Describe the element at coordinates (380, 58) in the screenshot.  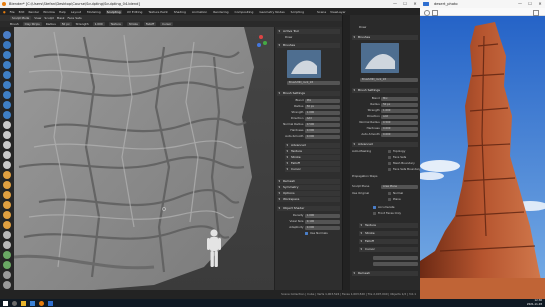
I see `props-brush-thumbnail` at that location.